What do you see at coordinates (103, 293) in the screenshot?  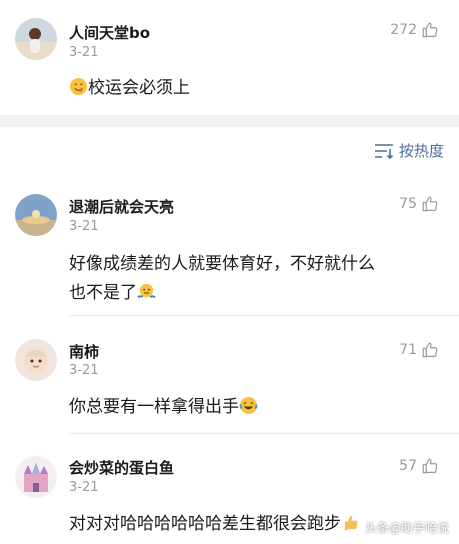 I see `comment-text-line-2: 也不是了` at bounding box center [103, 293].